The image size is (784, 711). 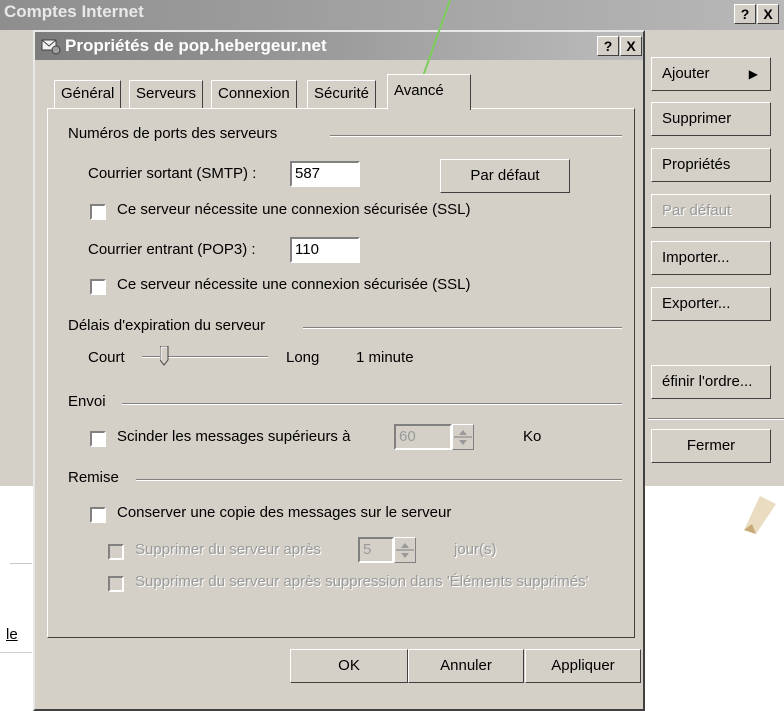 I want to click on tab-general: Général, so click(x=88, y=94).